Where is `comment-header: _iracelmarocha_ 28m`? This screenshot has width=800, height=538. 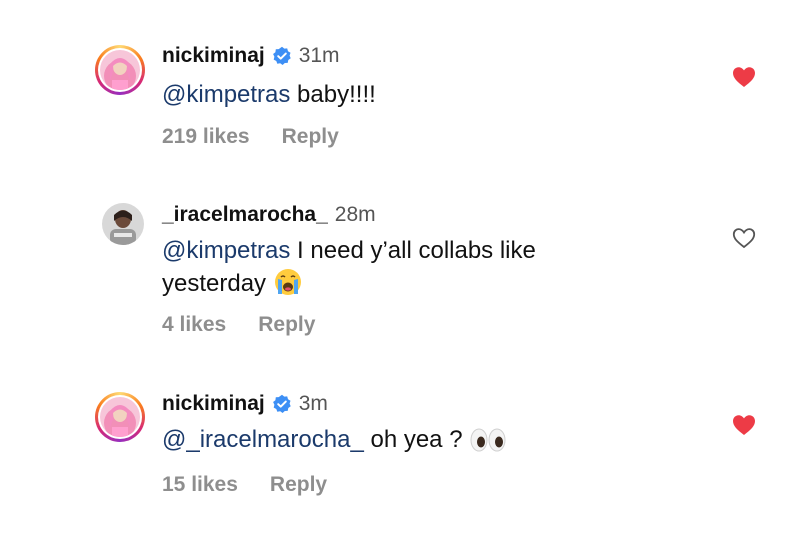 comment-header: _iracelmarocha_ 28m is located at coordinates (269, 215).